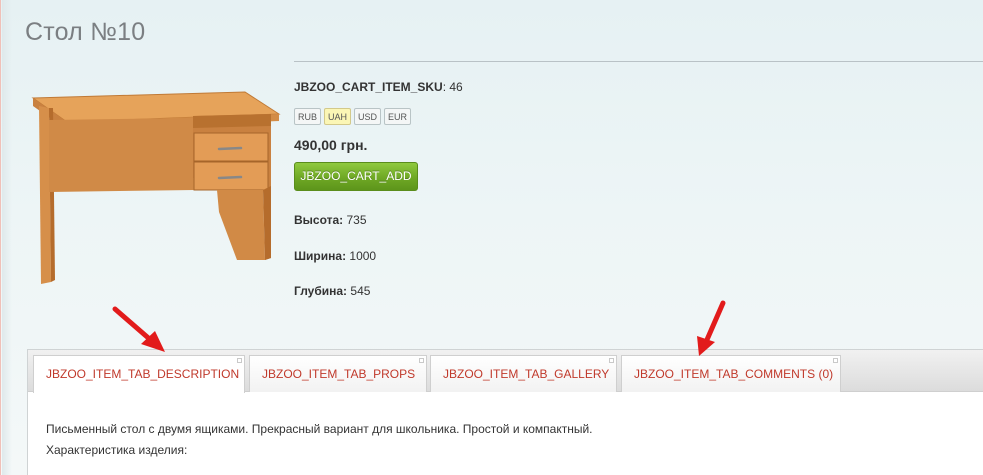 This screenshot has height=475, width=983. I want to click on property-depth: Глубина: 545, so click(332, 291).